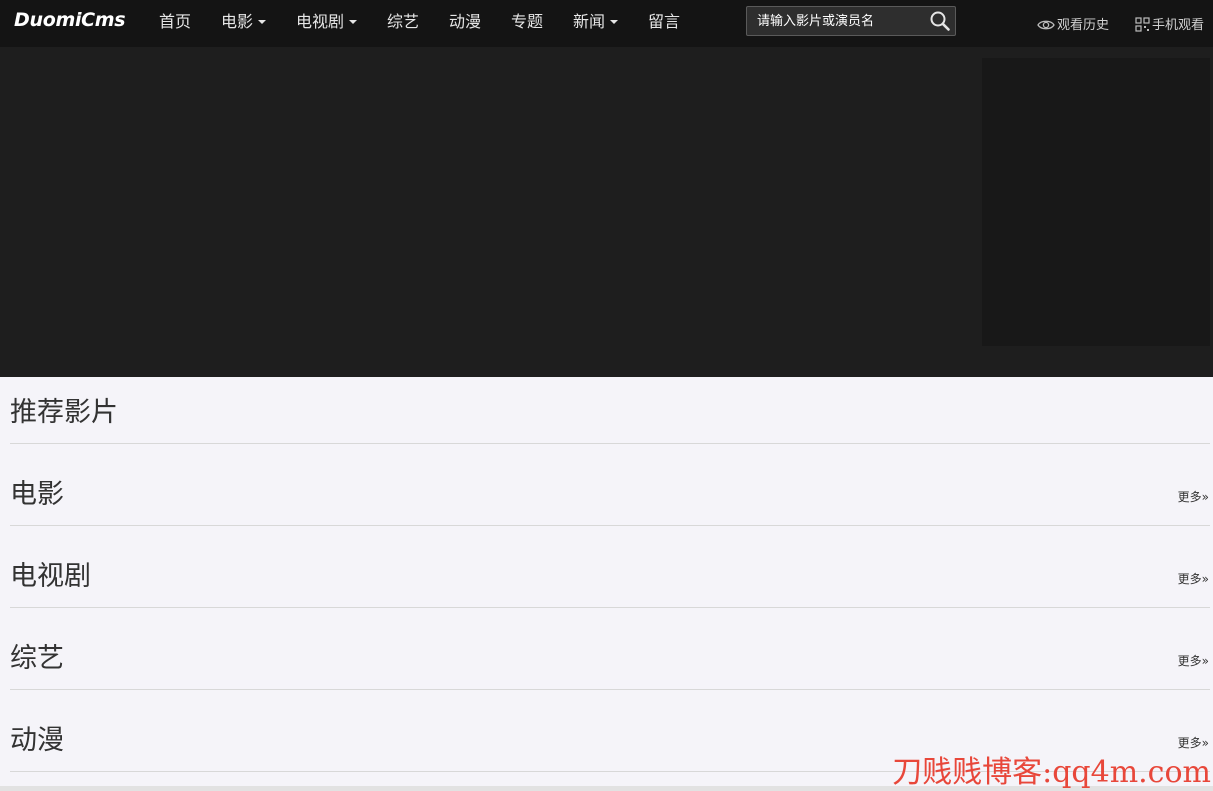  I want to click on section-title: 推荐影片, so click(64, 412).